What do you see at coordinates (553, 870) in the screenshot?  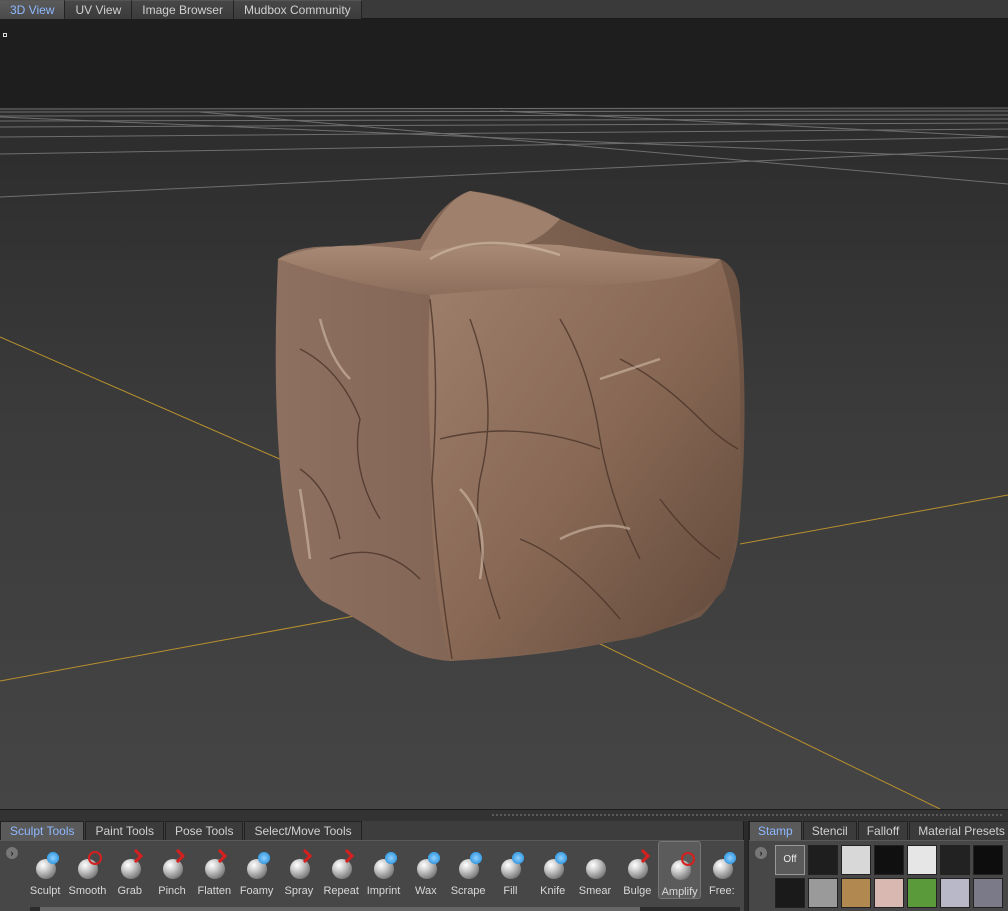 I see `tool-knife: Knife` at bounding box center [553, 870].